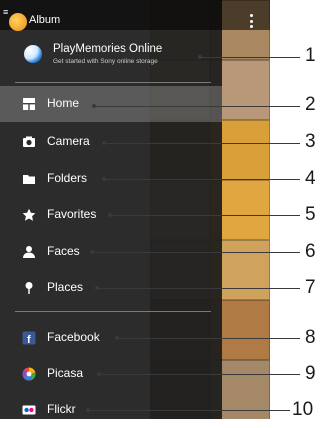  I want to click on playmemories-title: PlayMemories Online, so click(108, 49).